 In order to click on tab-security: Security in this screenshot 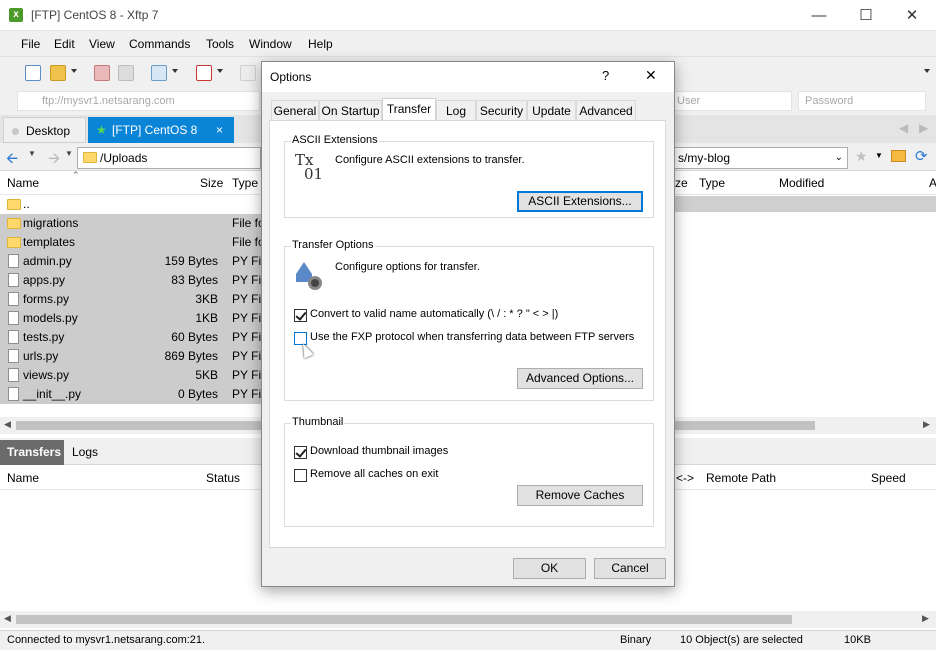, I will do `click(501, 110)`.